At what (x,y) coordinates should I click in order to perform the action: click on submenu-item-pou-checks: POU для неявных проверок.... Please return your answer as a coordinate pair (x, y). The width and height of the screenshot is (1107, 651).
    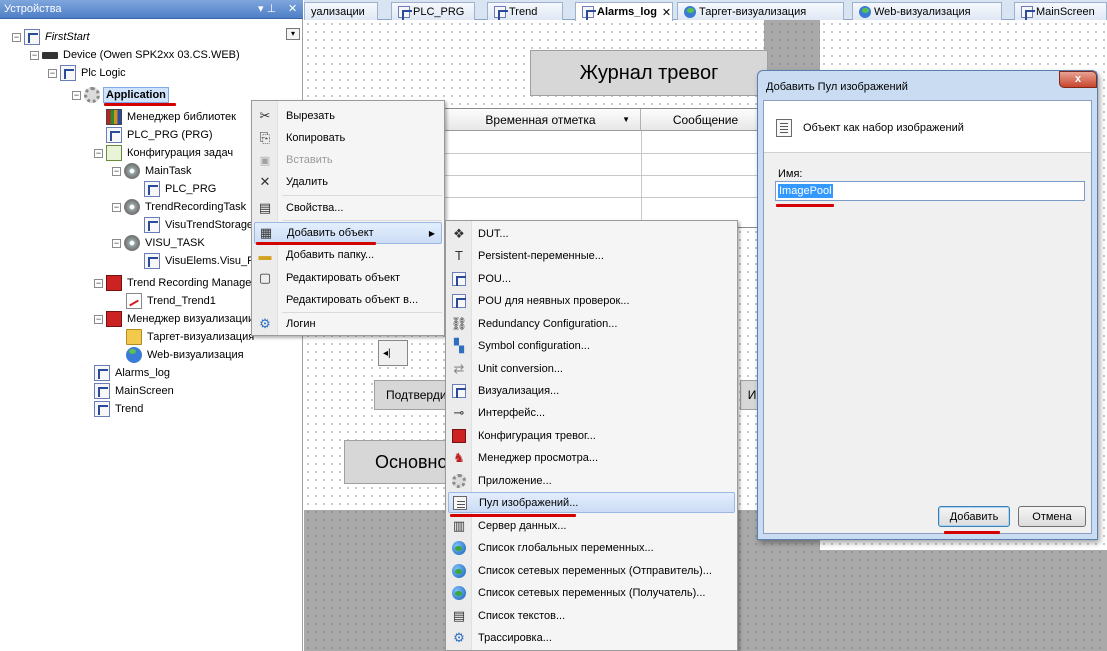
    Looking at the image, I should click on (591, 300).